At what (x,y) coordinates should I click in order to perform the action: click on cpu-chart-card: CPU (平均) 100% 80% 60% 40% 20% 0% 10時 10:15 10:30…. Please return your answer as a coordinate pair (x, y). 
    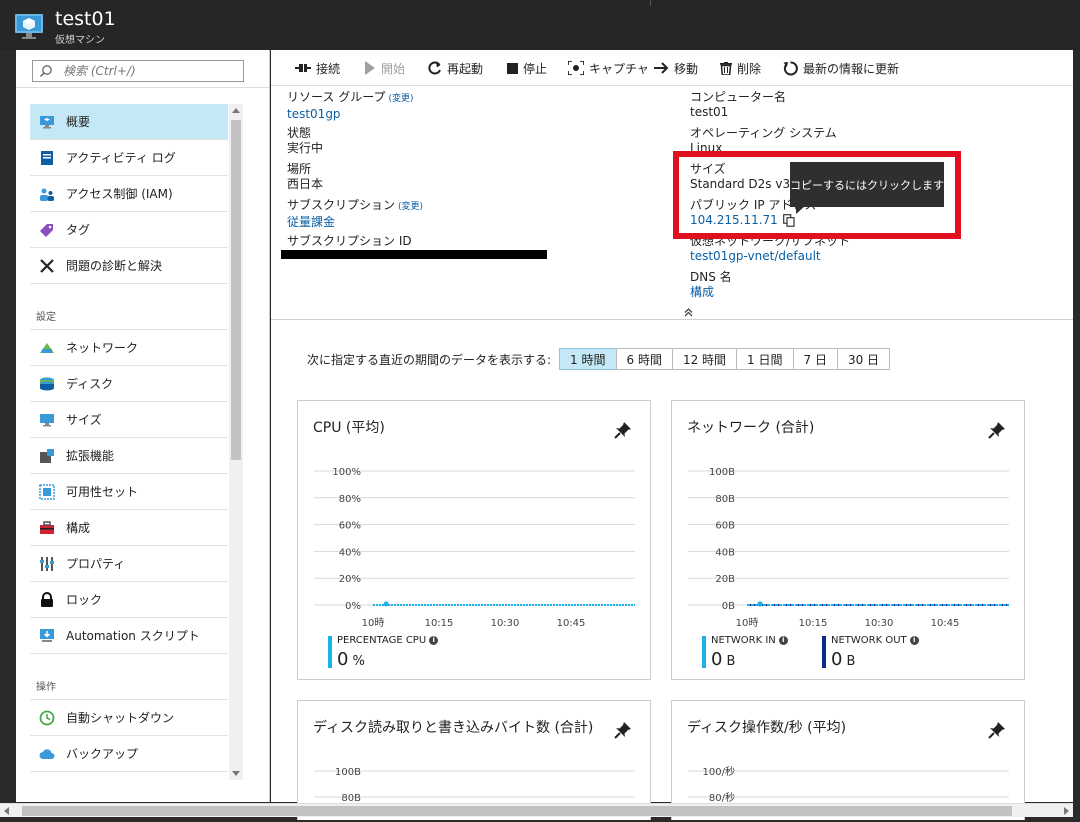
    Looking at the image, I should click on (474, 540).